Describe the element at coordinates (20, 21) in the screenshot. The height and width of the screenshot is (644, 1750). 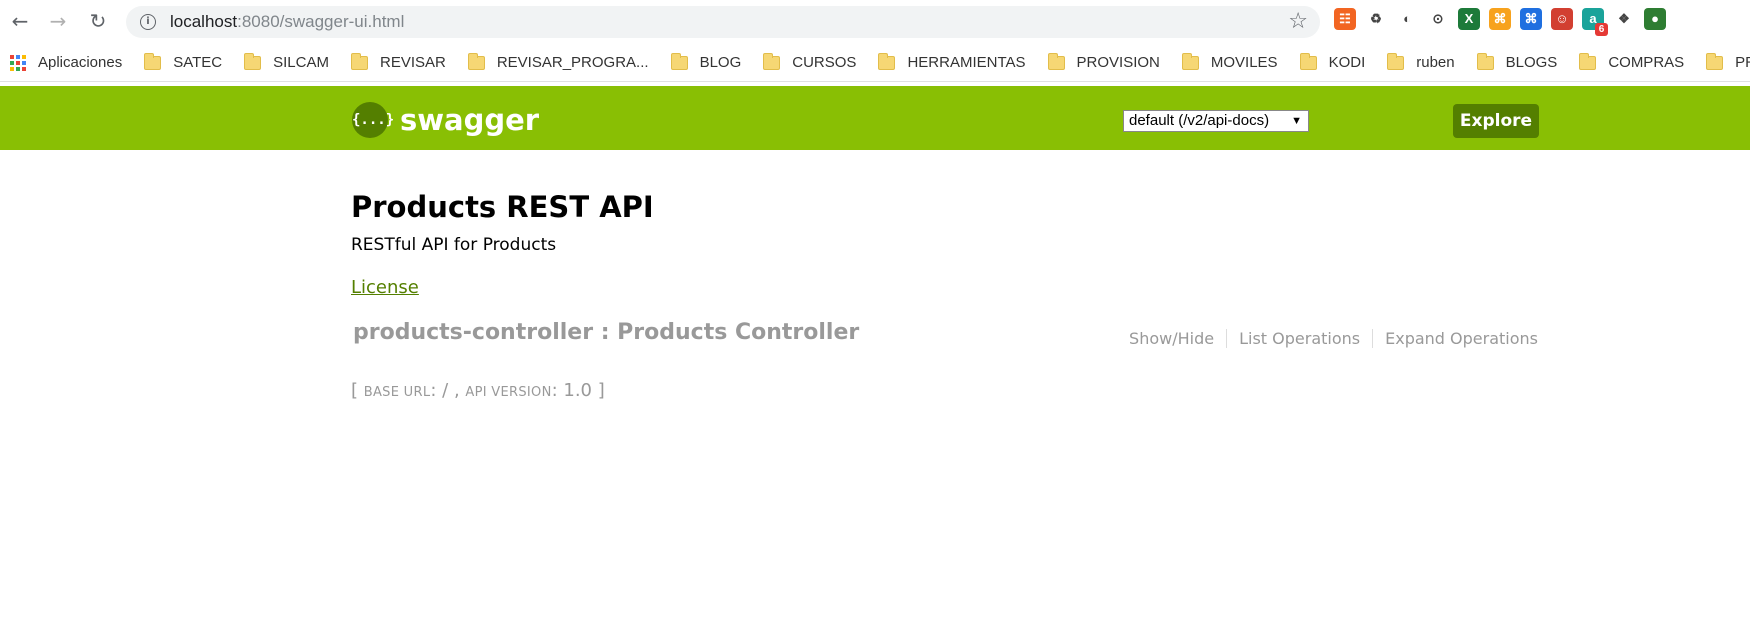
I see `back-arrow-icon: ←` at that location.